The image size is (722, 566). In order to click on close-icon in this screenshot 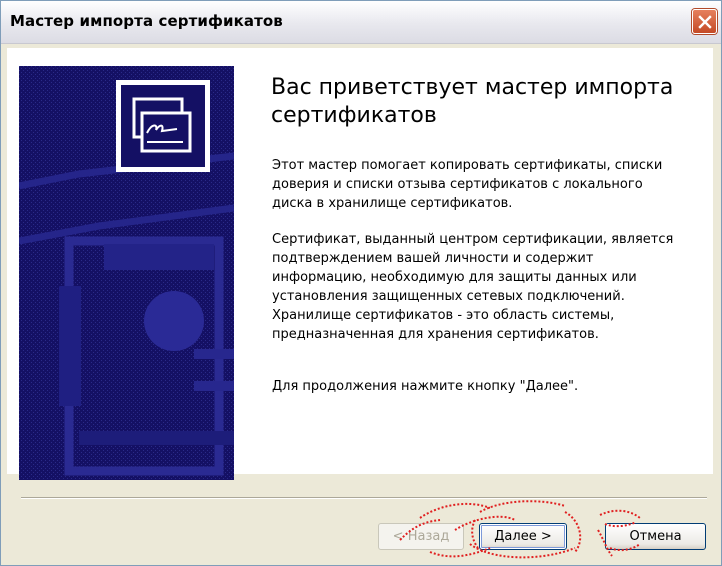, I will do `click(704, 21)`.